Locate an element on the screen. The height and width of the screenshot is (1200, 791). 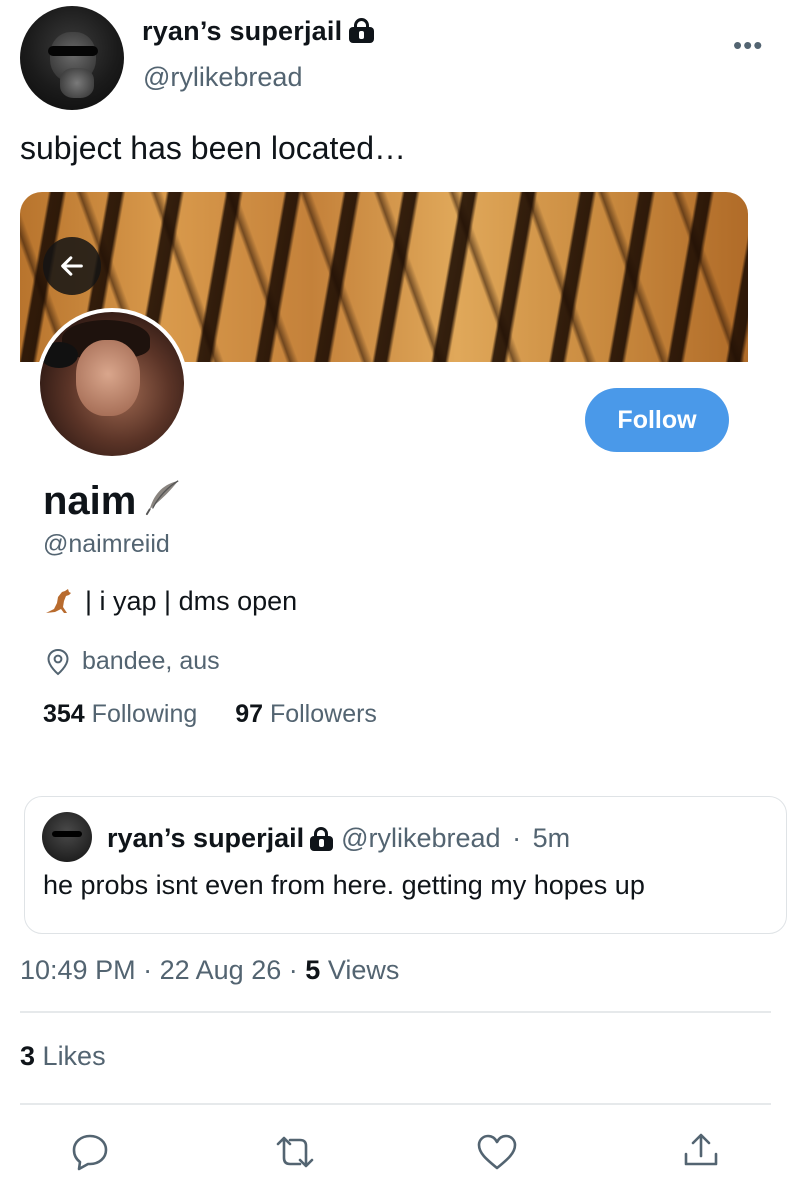
author-handle: @rylikebread is located at coordinates (222, 77).